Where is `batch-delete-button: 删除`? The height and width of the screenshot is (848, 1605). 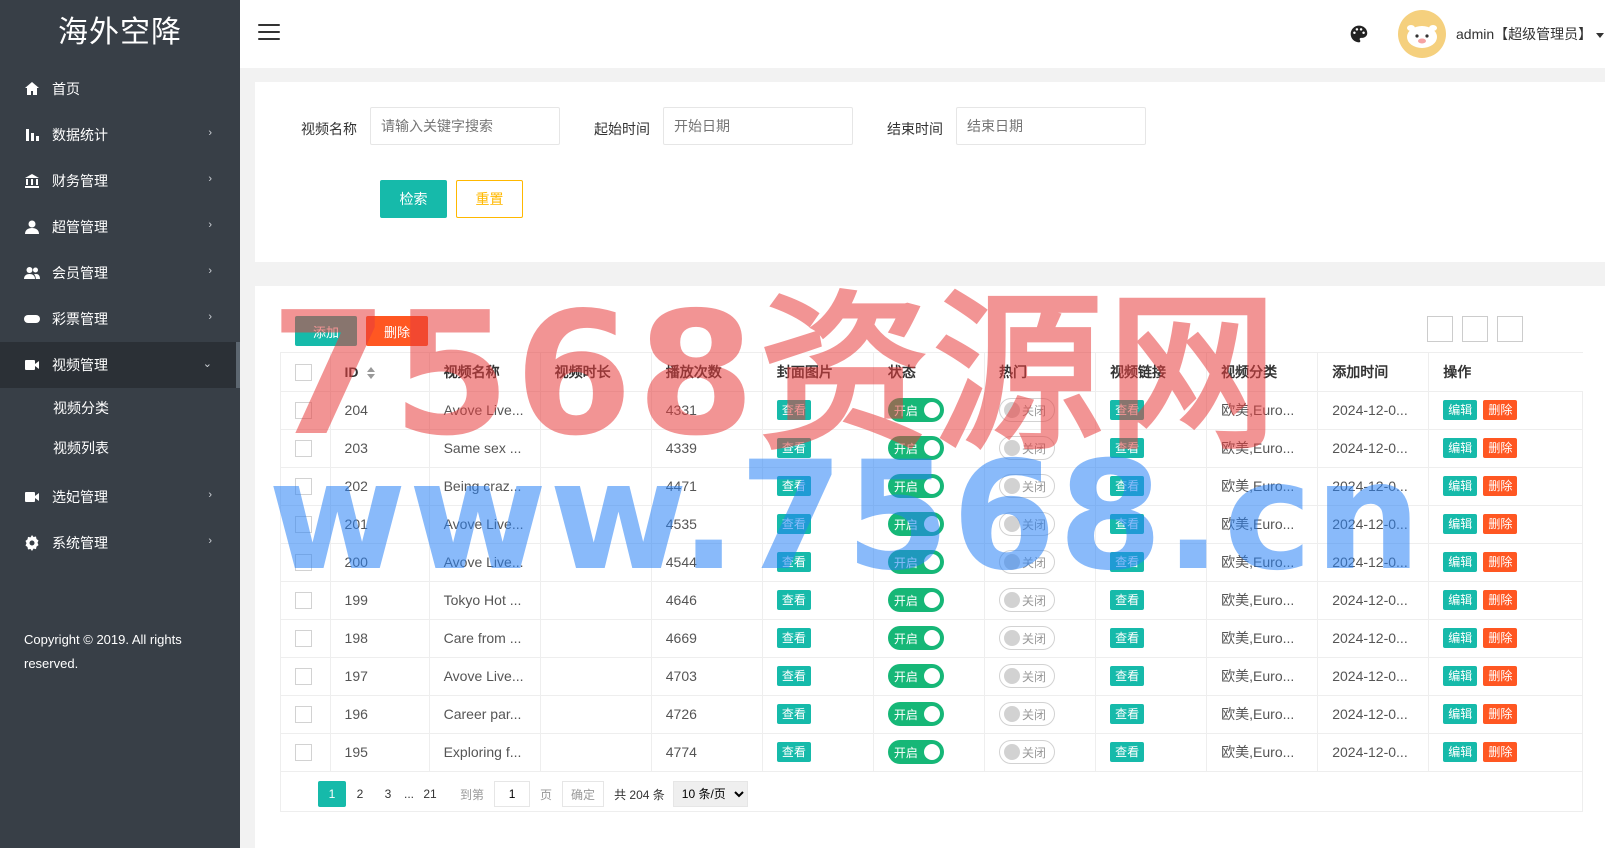
batch-delete-button: 删除 is located at coordinates (397, 331).